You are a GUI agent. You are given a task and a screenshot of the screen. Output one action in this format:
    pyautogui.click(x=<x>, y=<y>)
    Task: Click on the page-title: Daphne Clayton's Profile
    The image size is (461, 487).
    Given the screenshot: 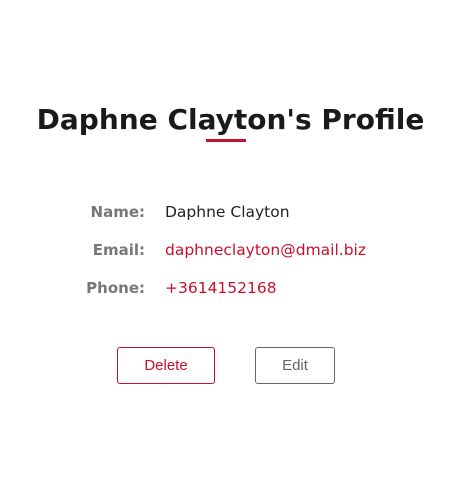 What is the action you would take?
    pyautogui.click(x=230, y=119)
    